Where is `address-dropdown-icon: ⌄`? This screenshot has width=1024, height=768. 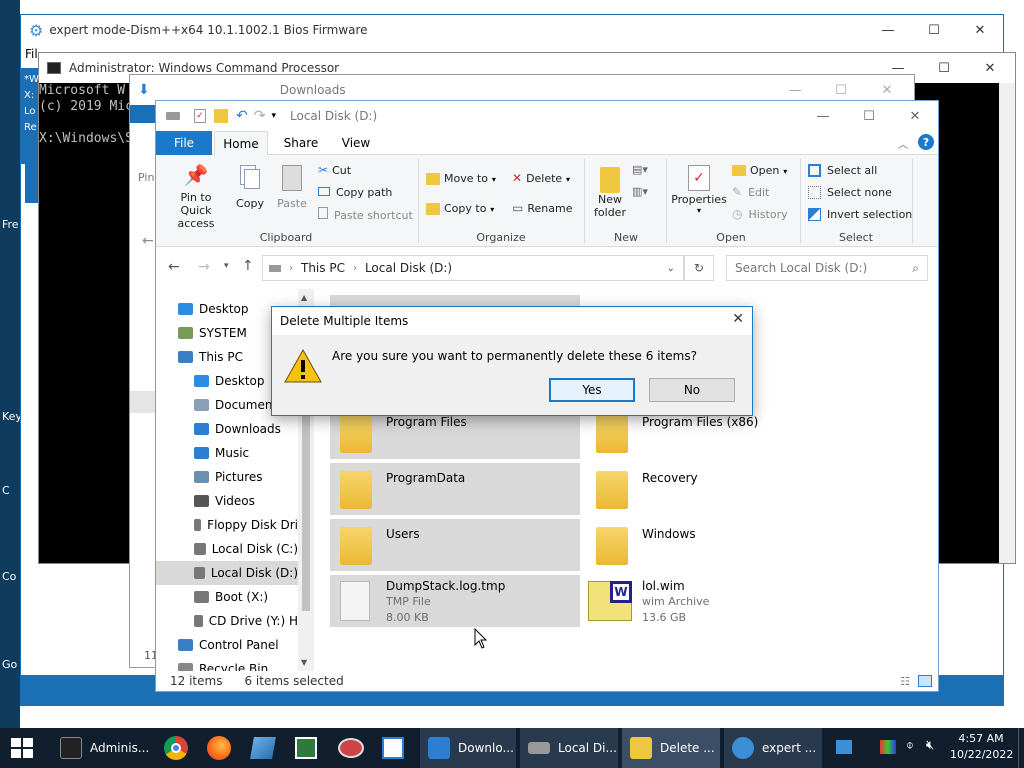
address-dropdown-icon: ⌄ is located at coordinates (671, 268).